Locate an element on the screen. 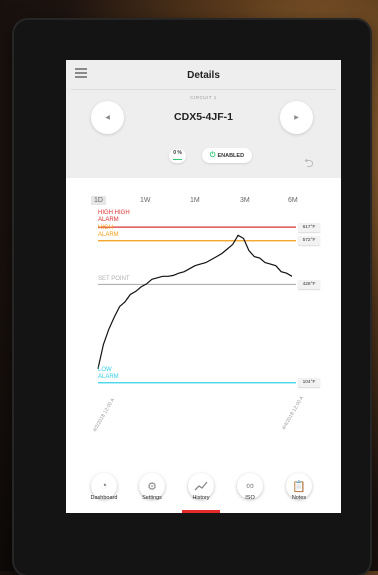 The height and width of the screenshot is (575, 378). nav-history: History is located at coordinates (201, 487).